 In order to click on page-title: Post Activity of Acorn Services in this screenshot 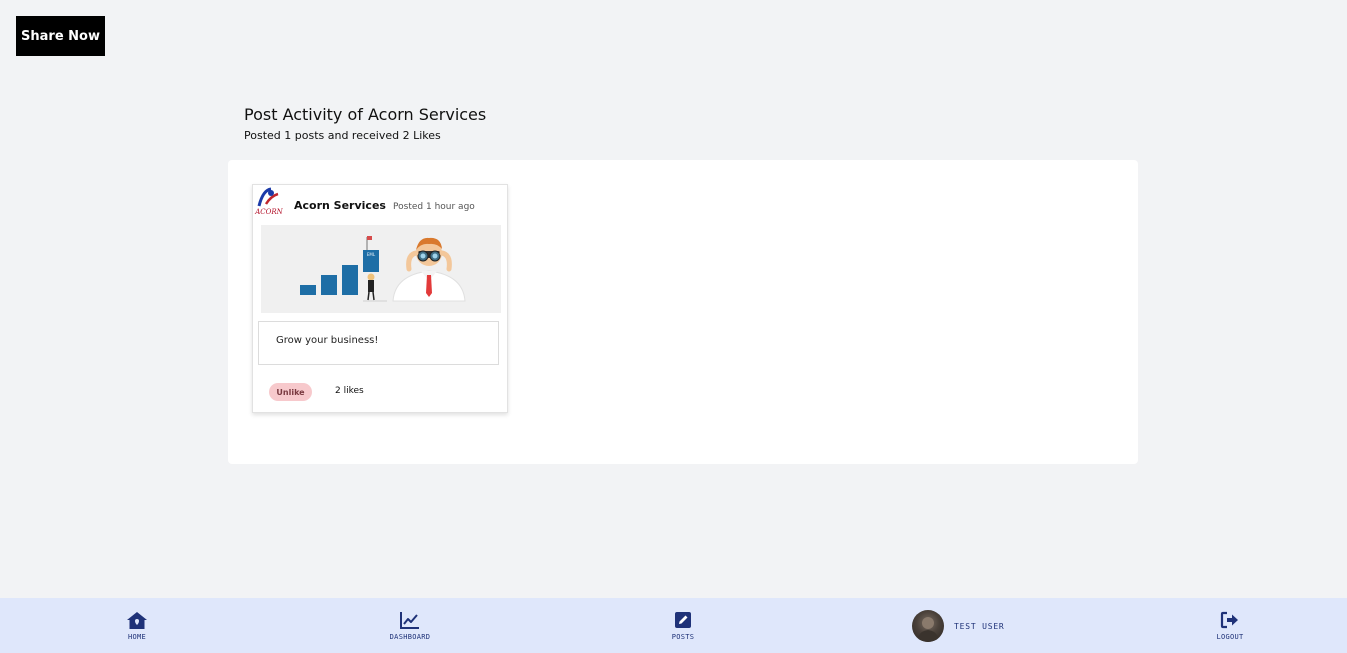, I will do `click(365, 114)`.